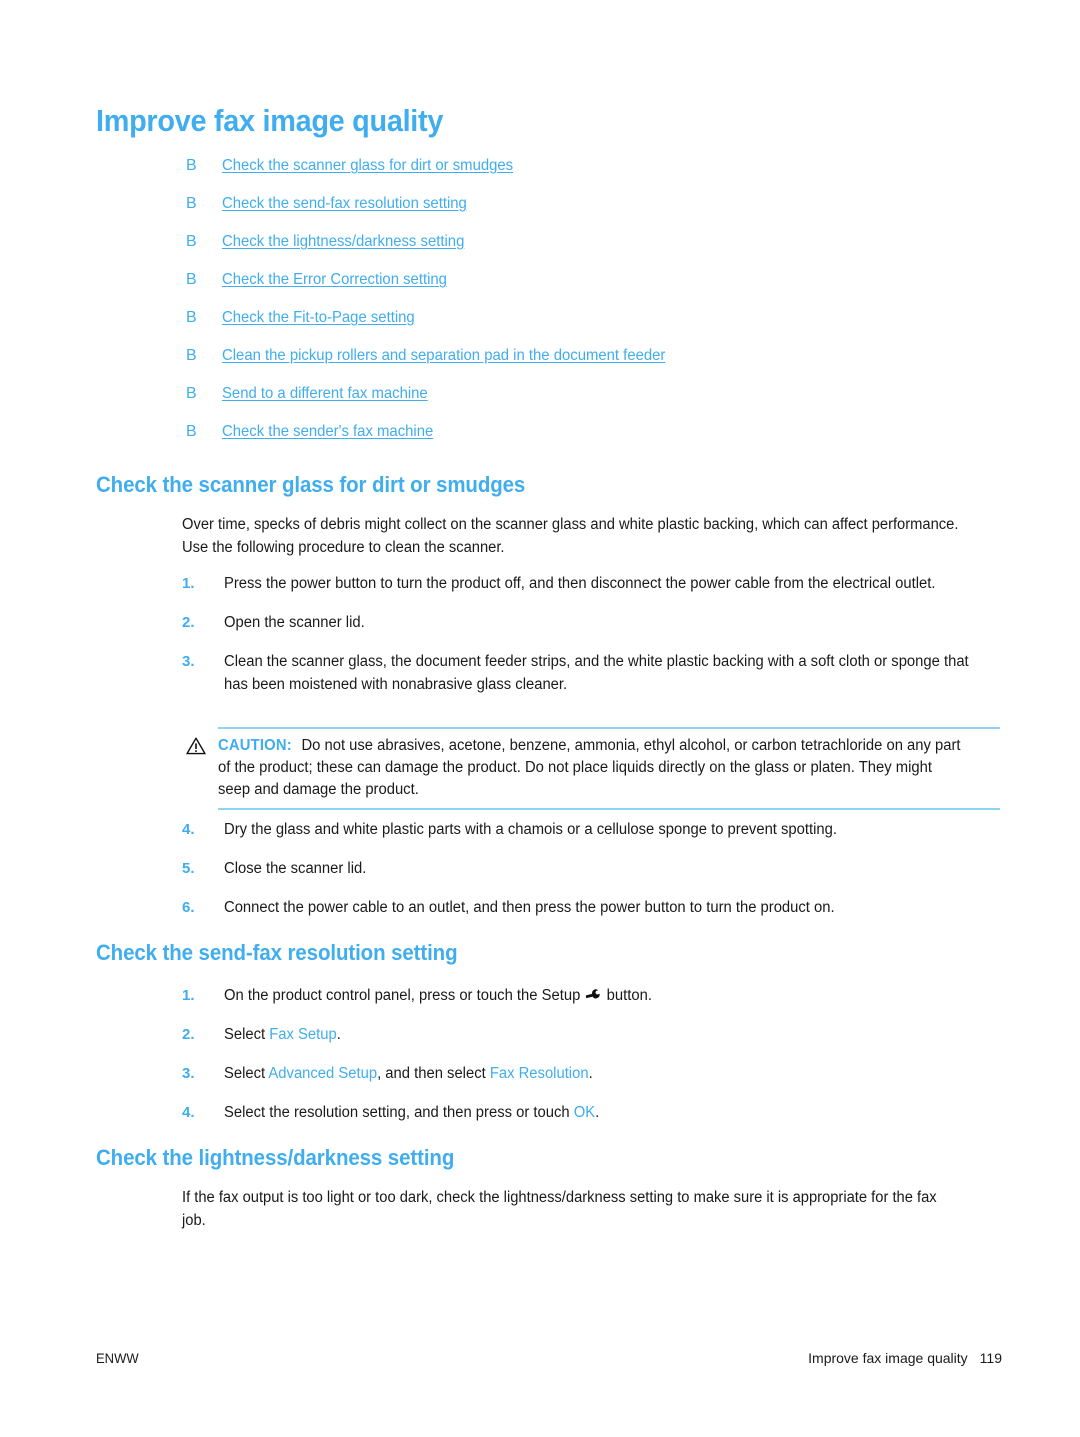  What do you see at coordinates (609, 809) in the screenshot?
I see `caution-bottom-rule` at bounding box center [609, 809].